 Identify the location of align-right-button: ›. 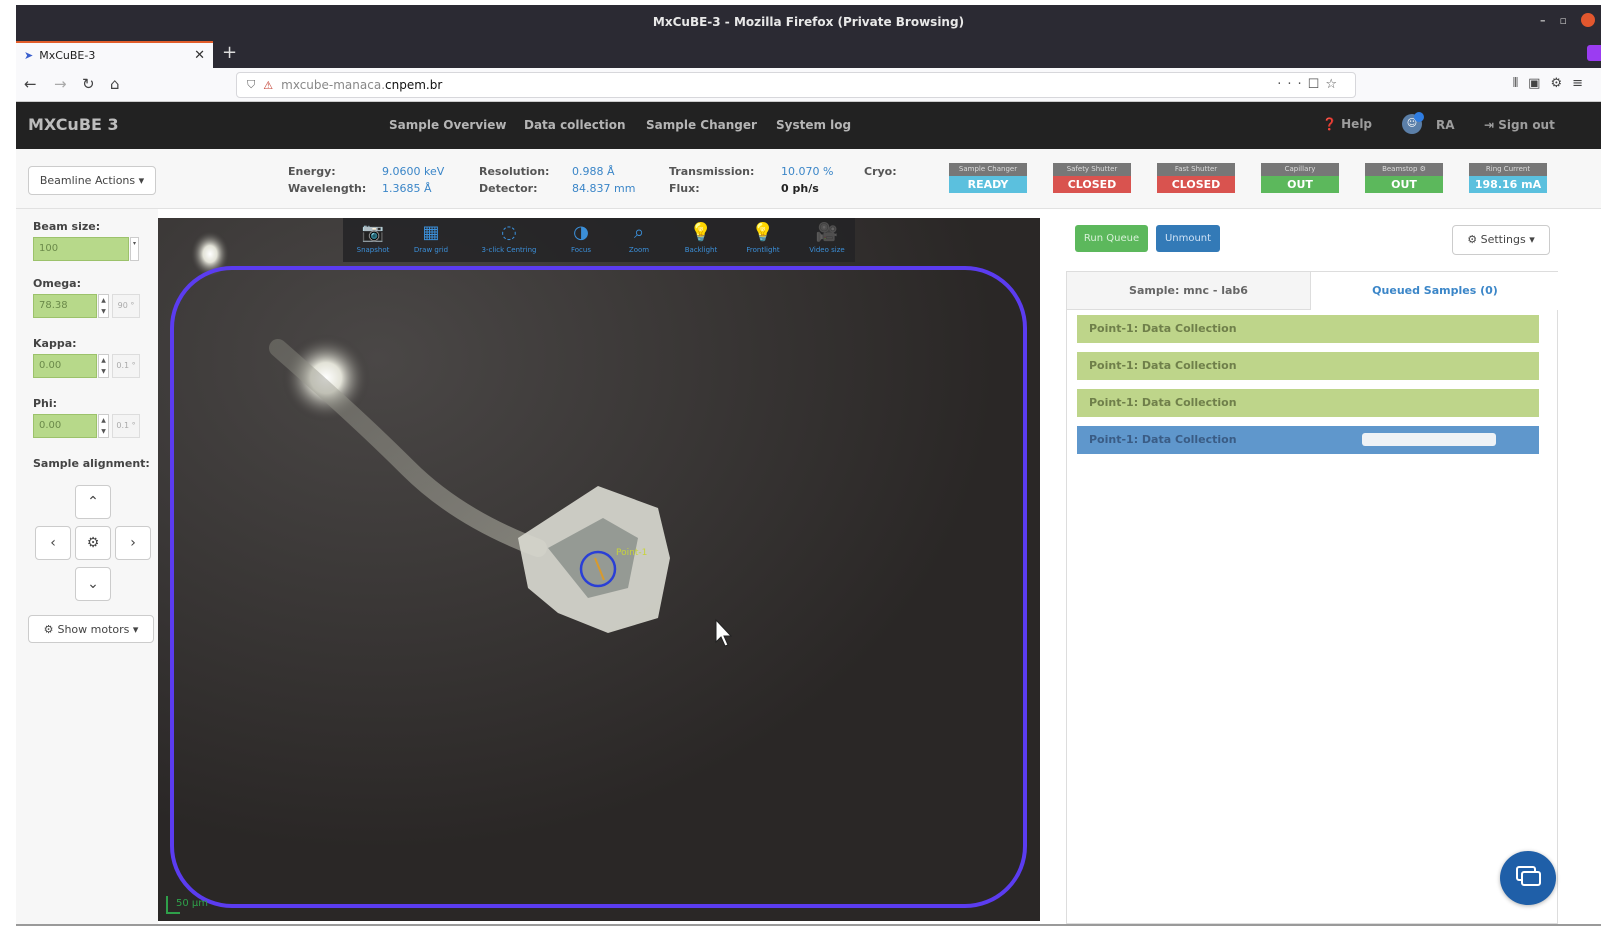
(133, 543).